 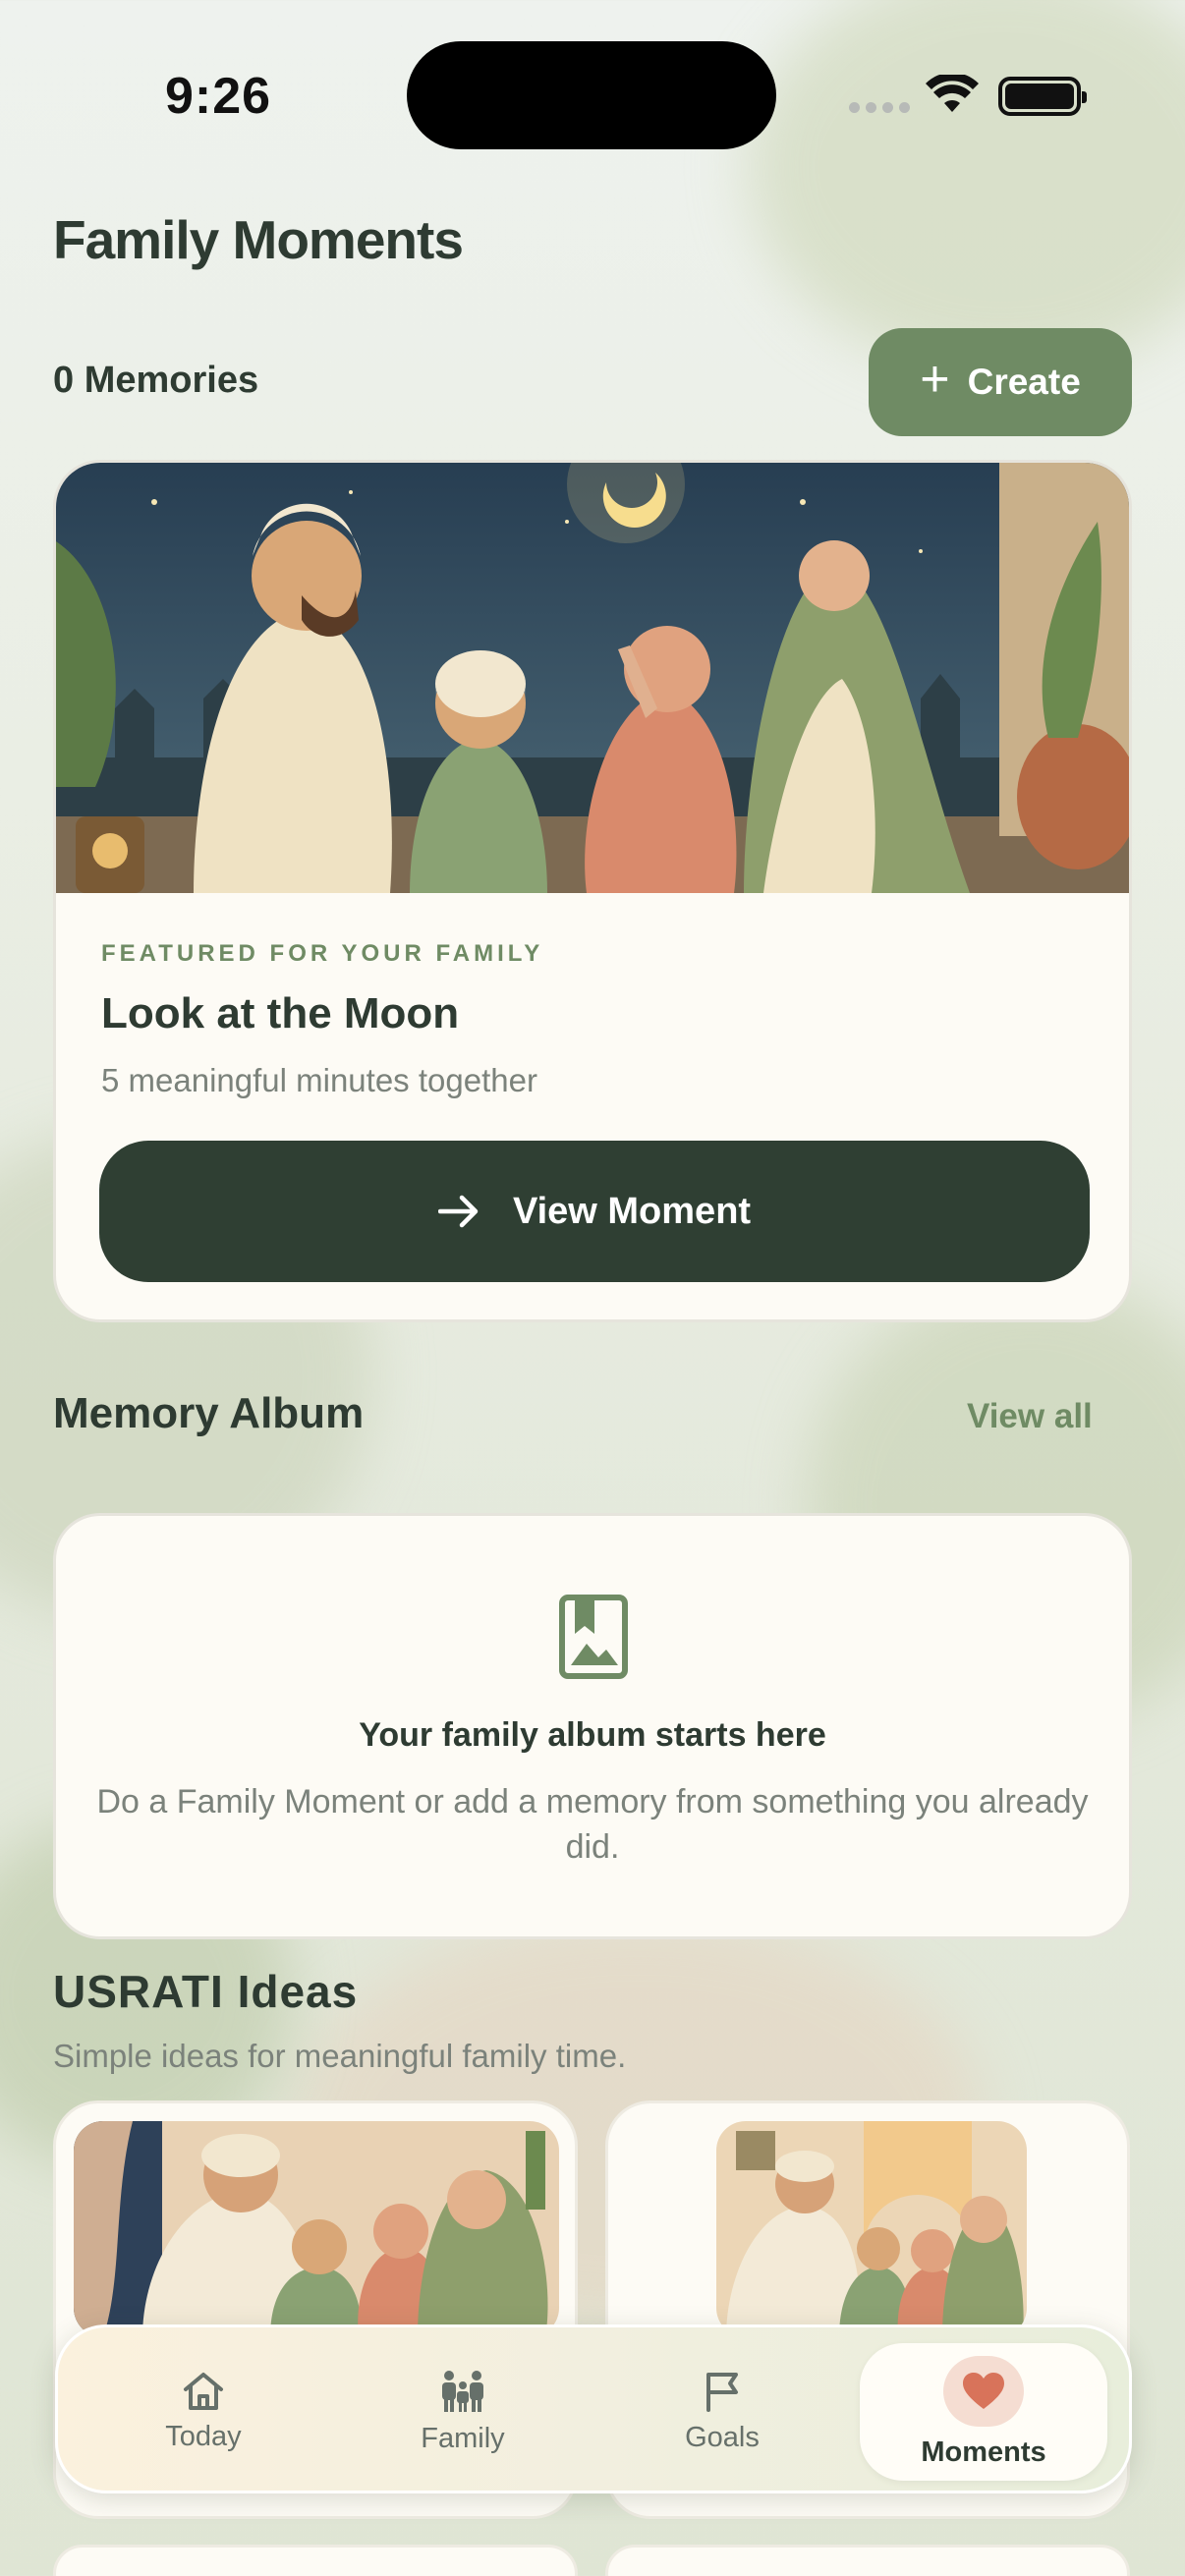 I want to click on tab-today: Today, so click(x=203, y=2411).